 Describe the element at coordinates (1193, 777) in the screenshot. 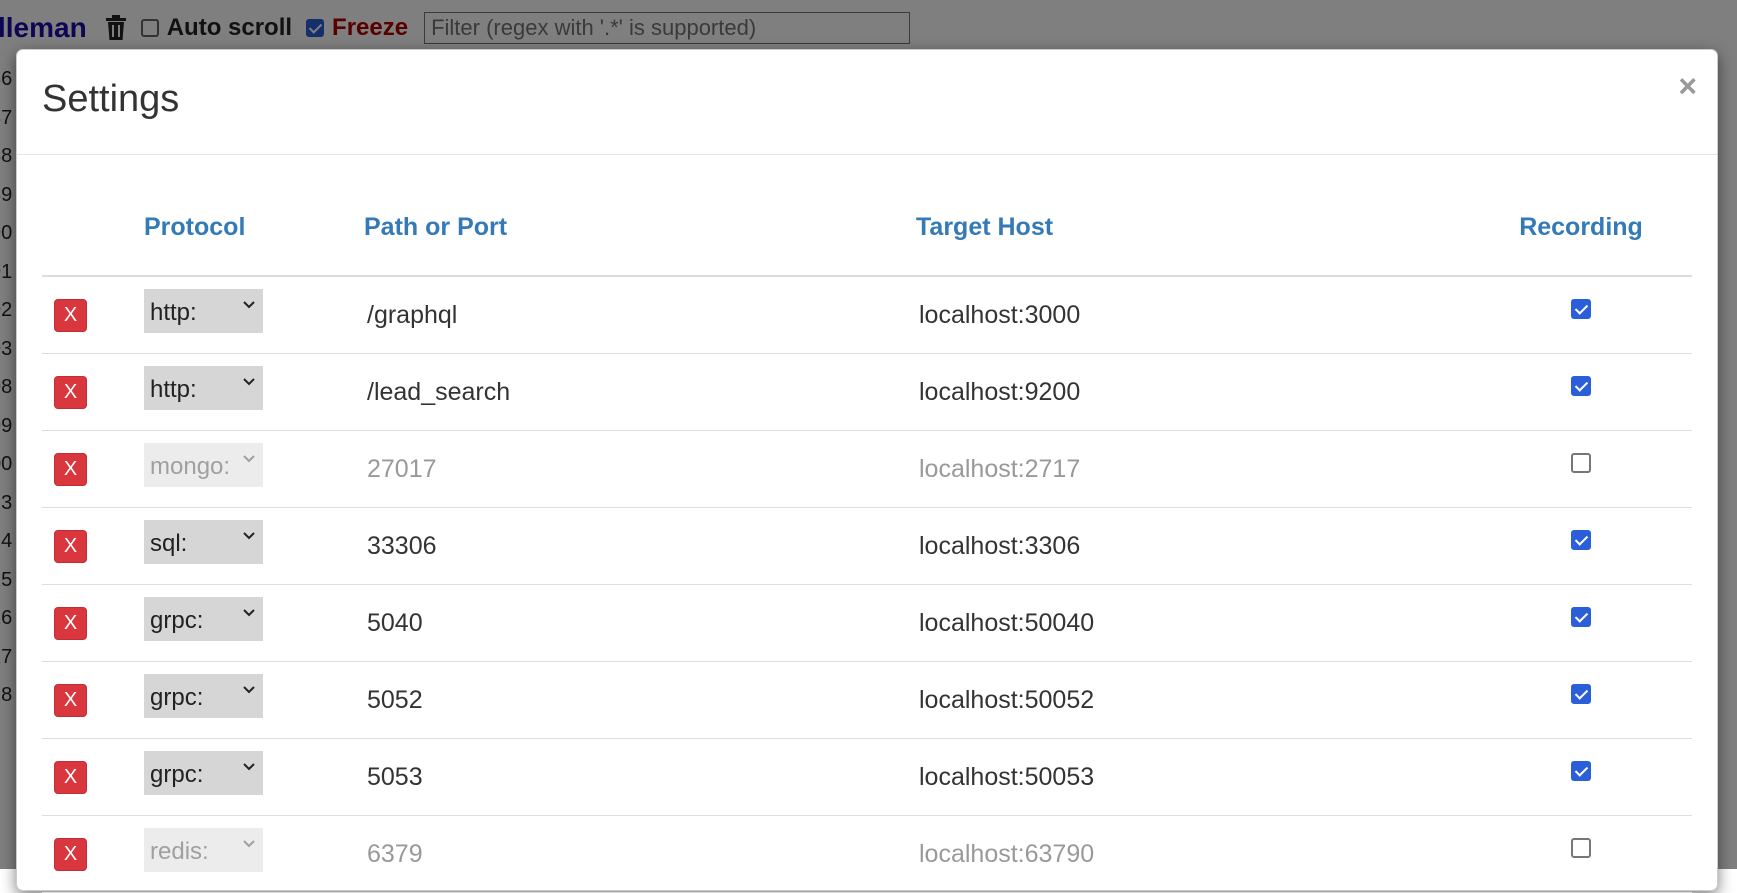

I see `host-cell: localhost:50053` at that location.